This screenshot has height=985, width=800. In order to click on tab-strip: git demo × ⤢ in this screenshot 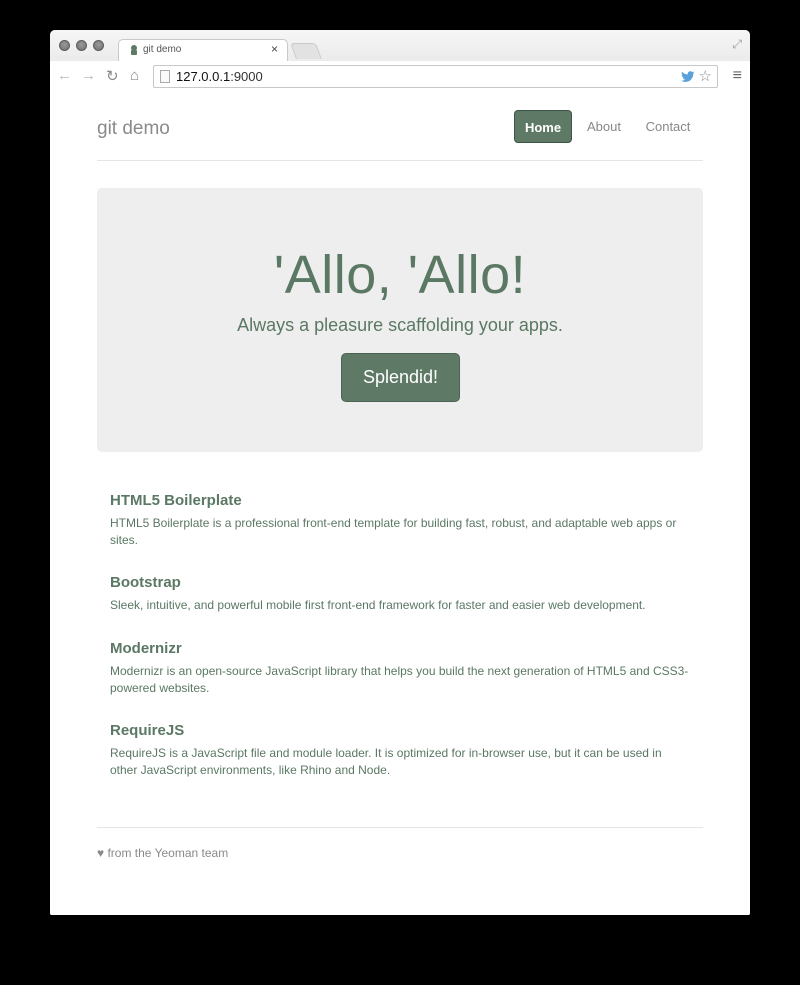, I will do `click(400, 45)`.